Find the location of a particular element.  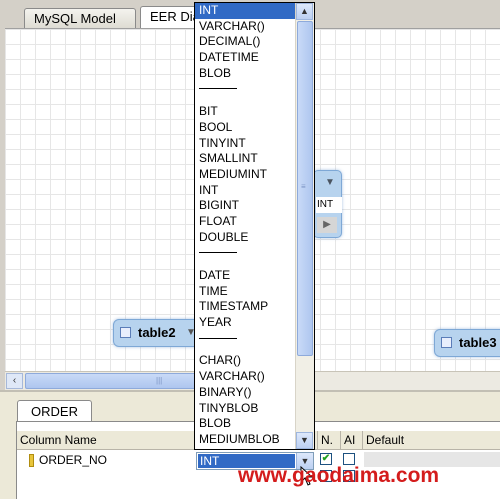

dropdown-option: TIME is located at coordinates (245, 292).